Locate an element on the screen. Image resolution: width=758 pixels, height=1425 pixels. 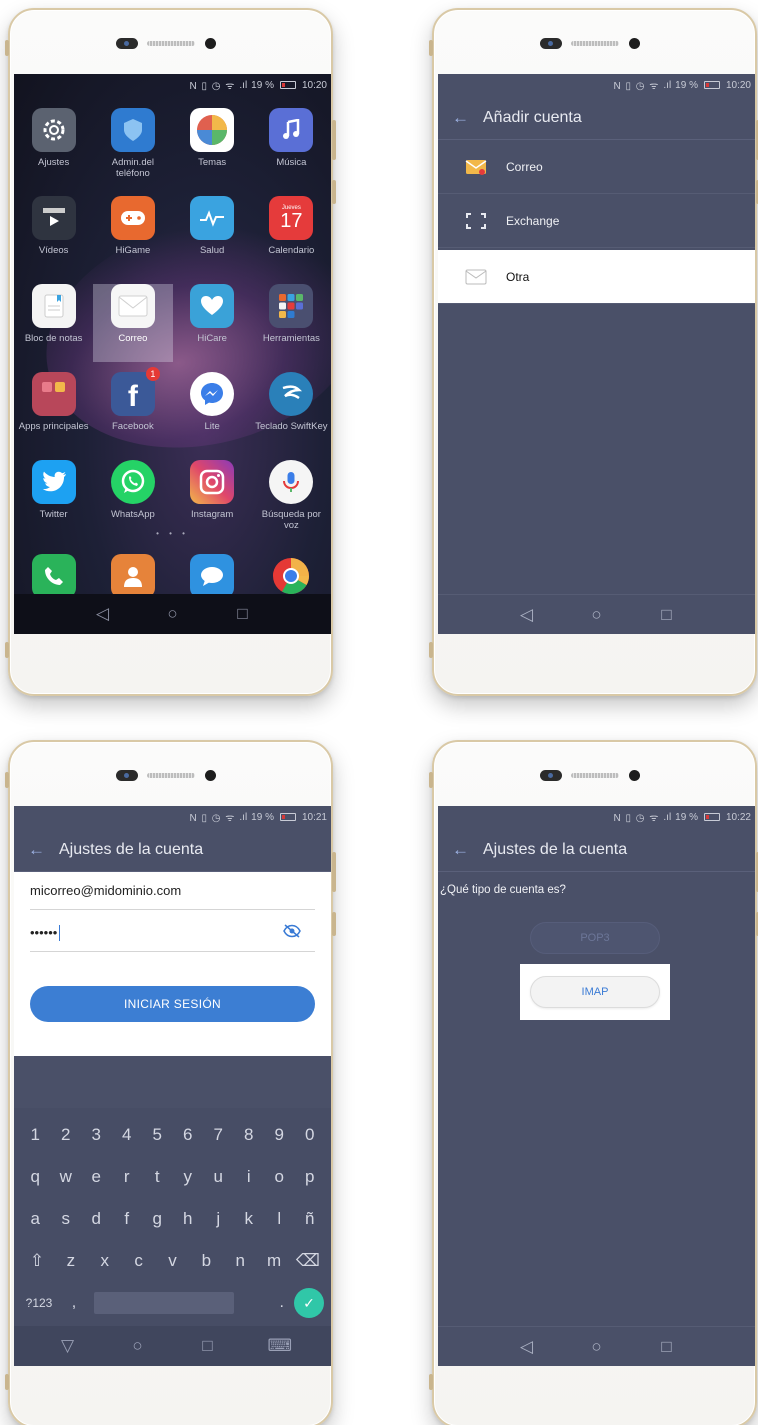
key: 2 is located at coordinates (66, 1135).